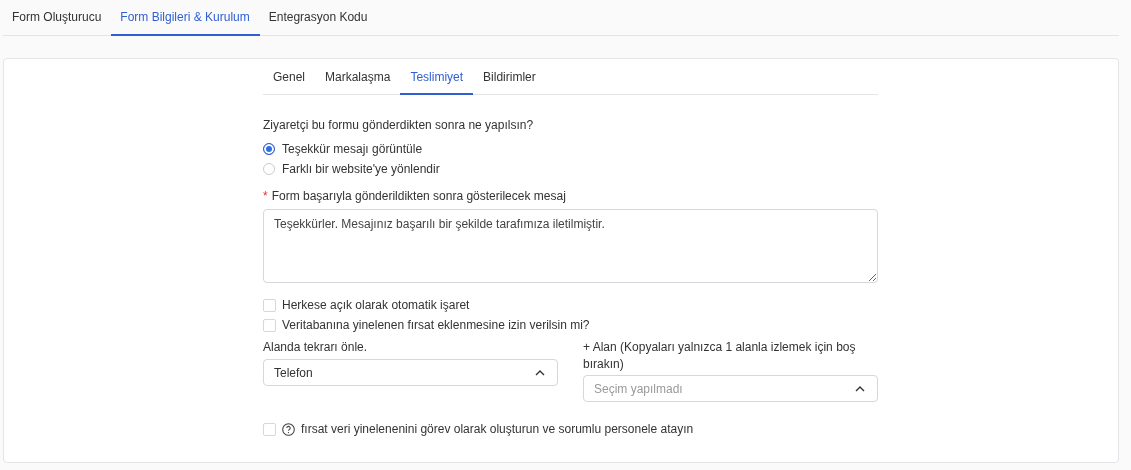 The width and height of the screenshot is (1131, 470). Describe the element at coordinates (352, 149) in the screenshot. I see `radio-label: Teşekkür mesajı görüntüle` at that location.